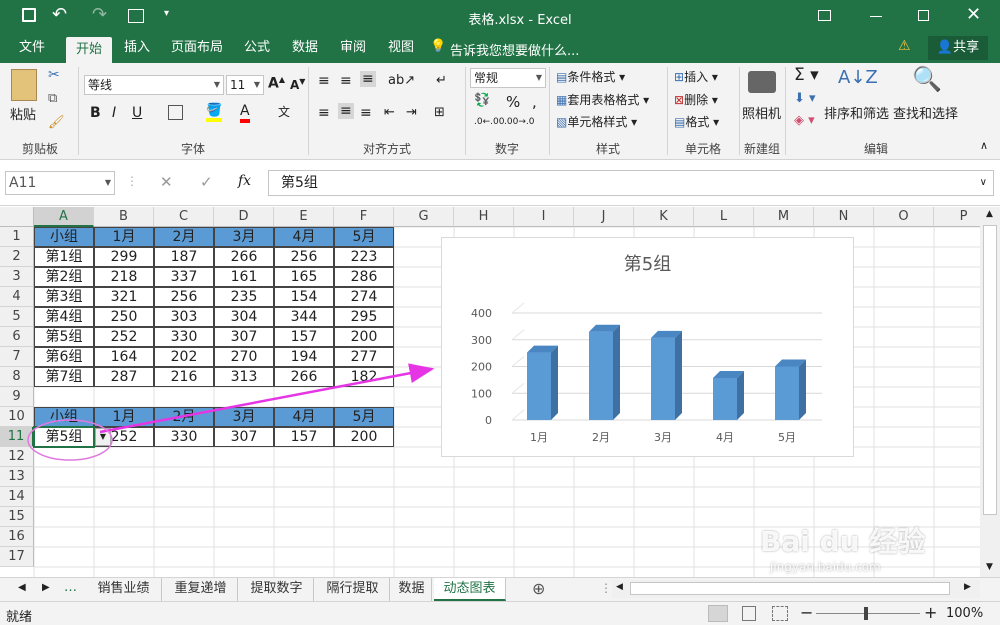 The image size is (1000, 625). What do you see at coordinates (154, 85) in the screenshot?
I see `font-name-select: 等线 ▼` at bounding box center [154, 85].